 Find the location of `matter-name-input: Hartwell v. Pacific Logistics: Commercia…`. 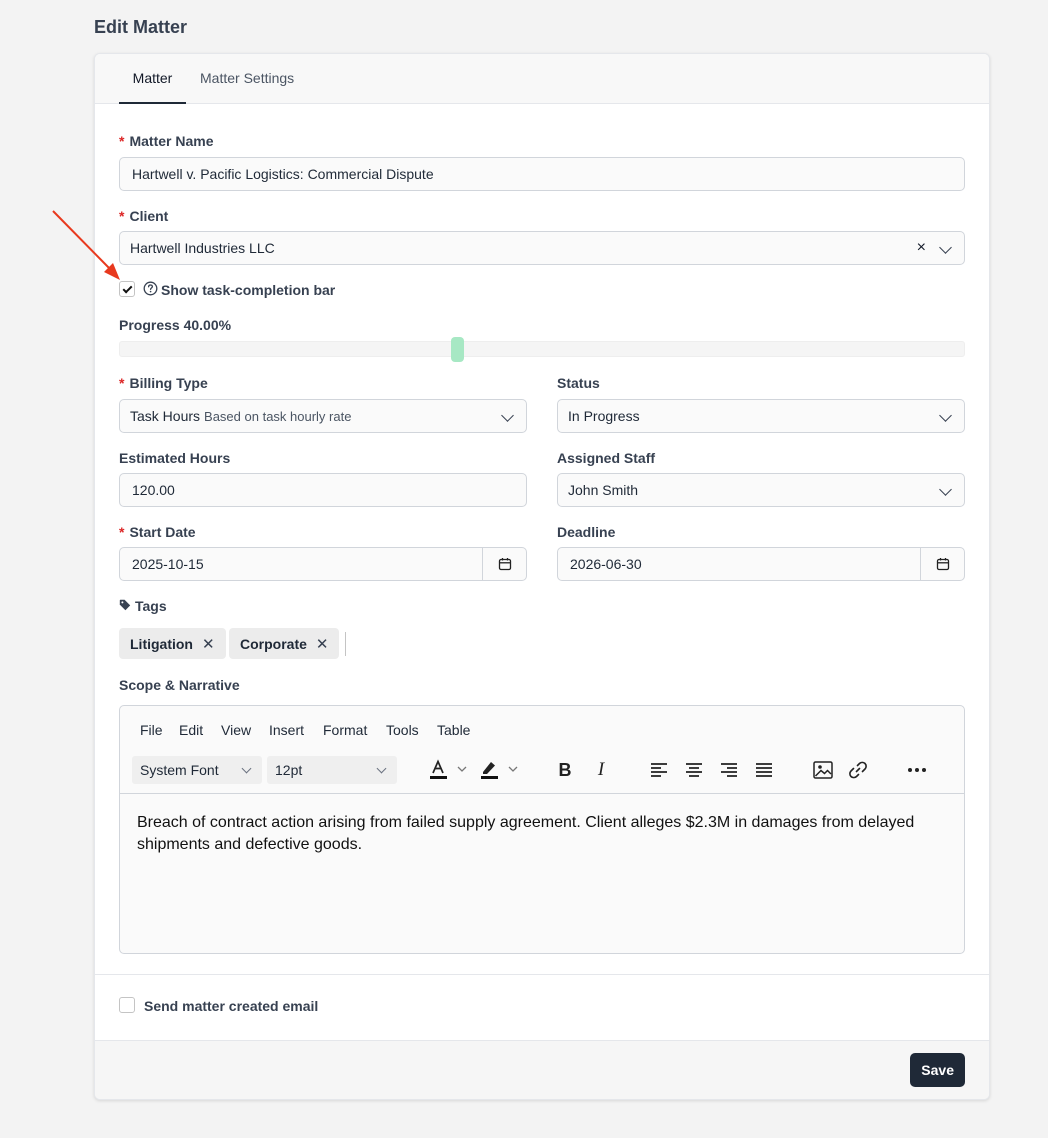

matter-name-input: Hartwell v. Pacific Logistics: Commercia… is located at coordinates (542, 174).